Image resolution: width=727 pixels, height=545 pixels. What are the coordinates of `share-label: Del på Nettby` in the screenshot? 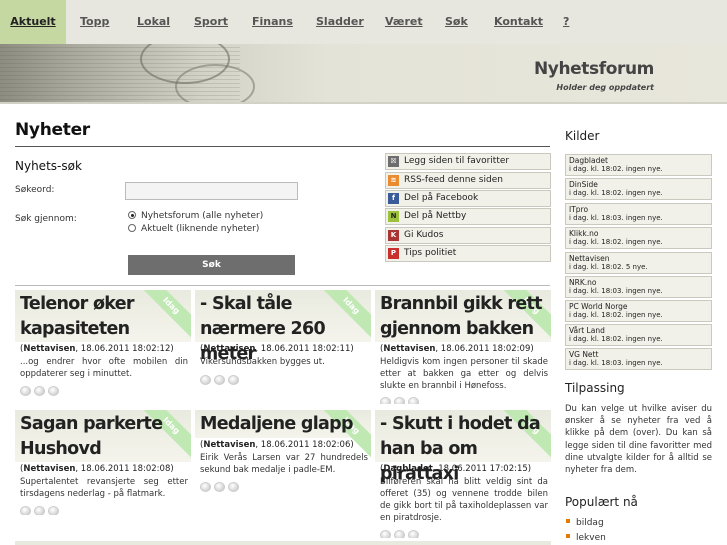 It's located at (435, 216).